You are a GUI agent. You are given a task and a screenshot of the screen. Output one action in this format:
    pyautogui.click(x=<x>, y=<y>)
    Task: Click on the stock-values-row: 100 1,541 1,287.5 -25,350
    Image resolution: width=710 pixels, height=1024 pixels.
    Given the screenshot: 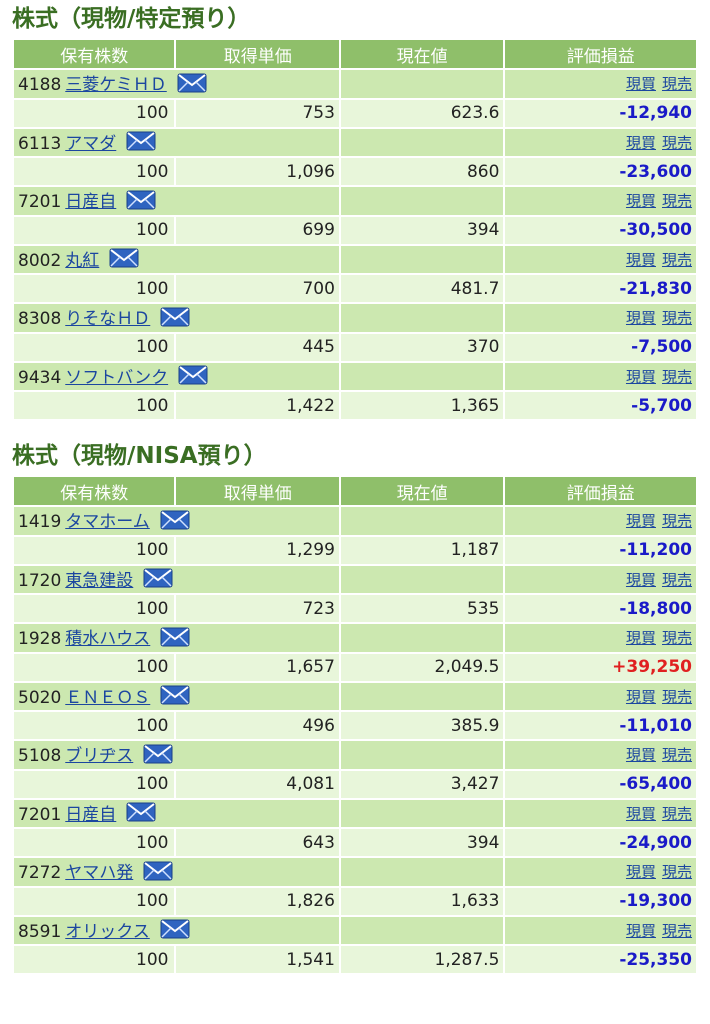 What is the action you would take?
    pyautogui.click(x=355, y=959)
    